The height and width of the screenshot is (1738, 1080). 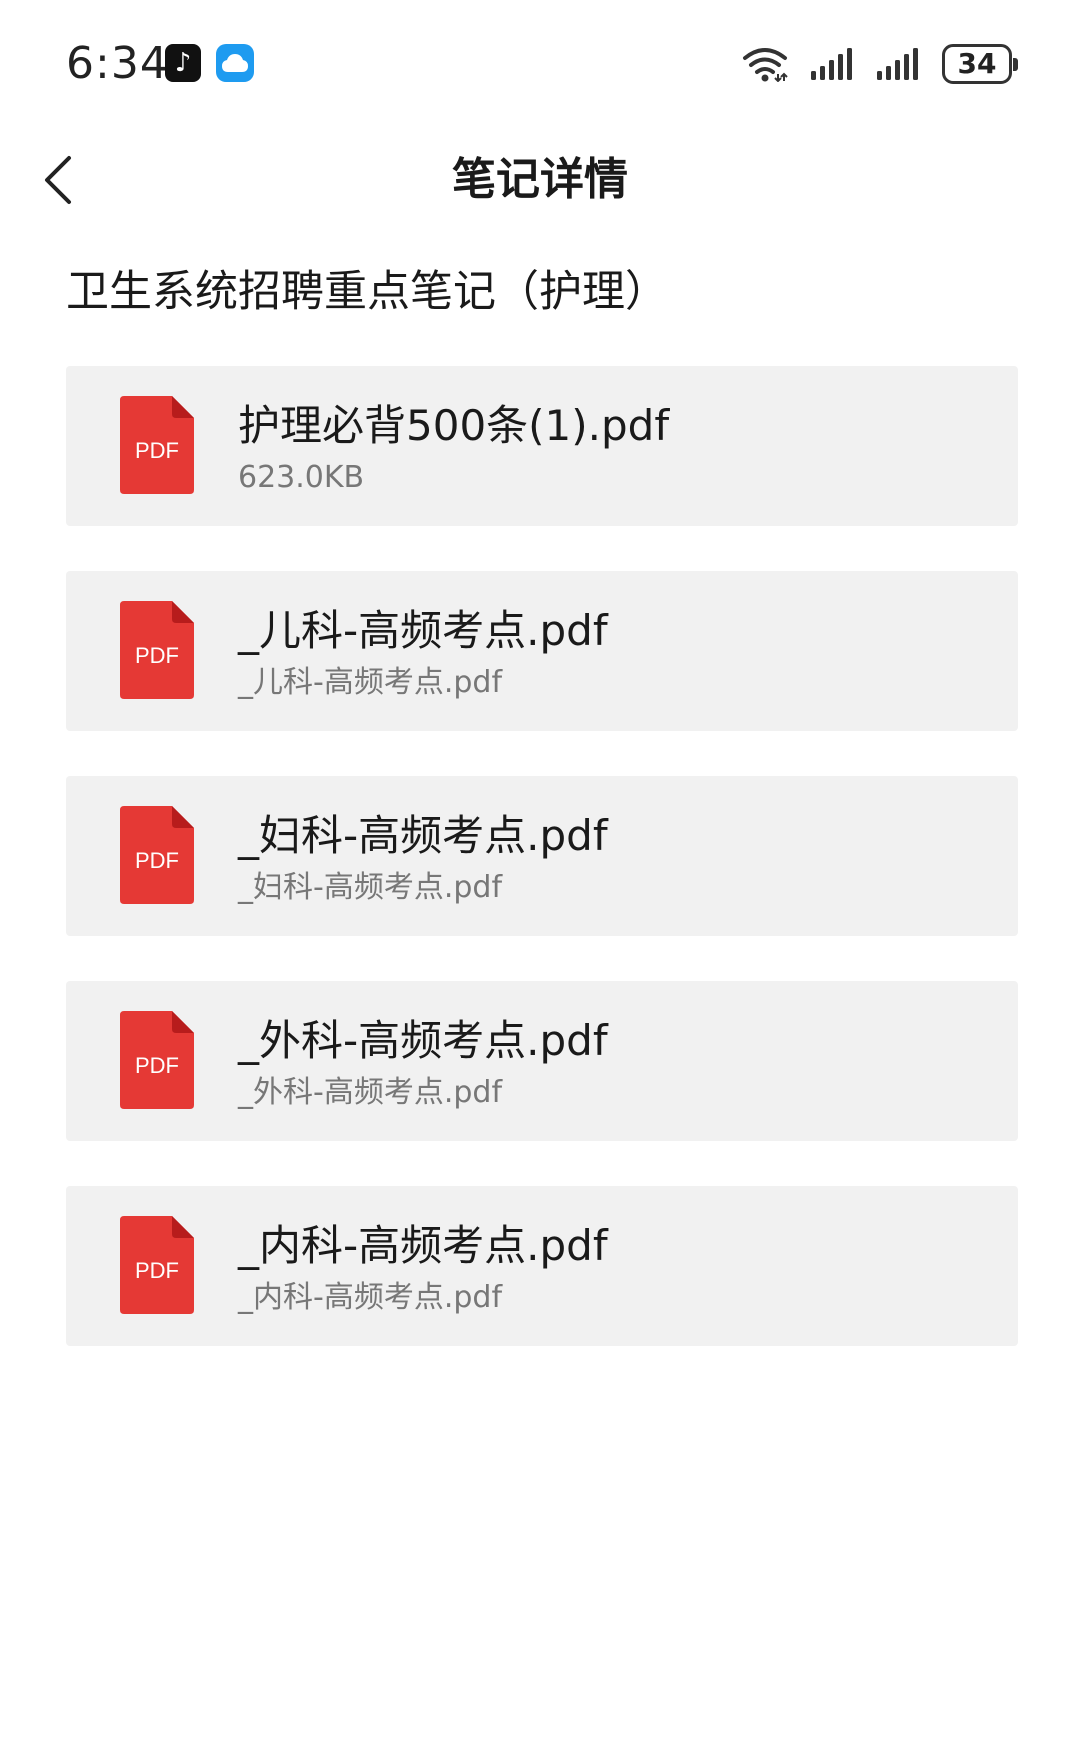 I want to click on page-title: 笔记详情, so click(x=540, y=179).